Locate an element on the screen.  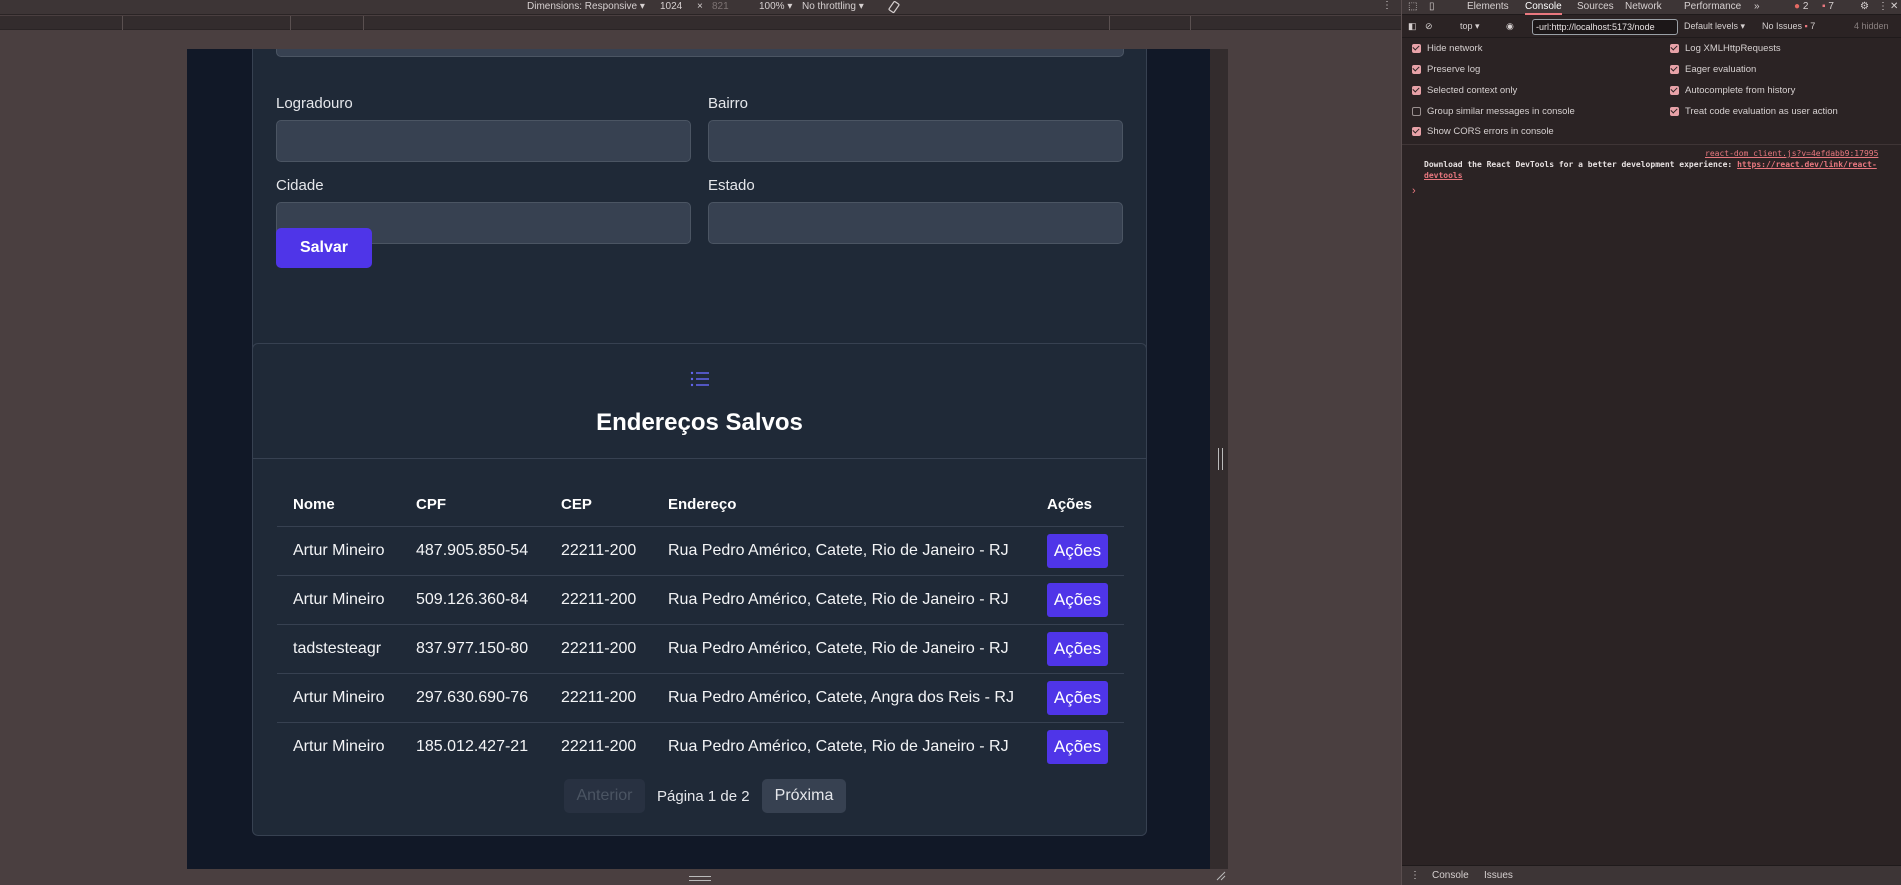
issues-counter: No Issues ▪ 7 is located at coordinates (1788, 26).